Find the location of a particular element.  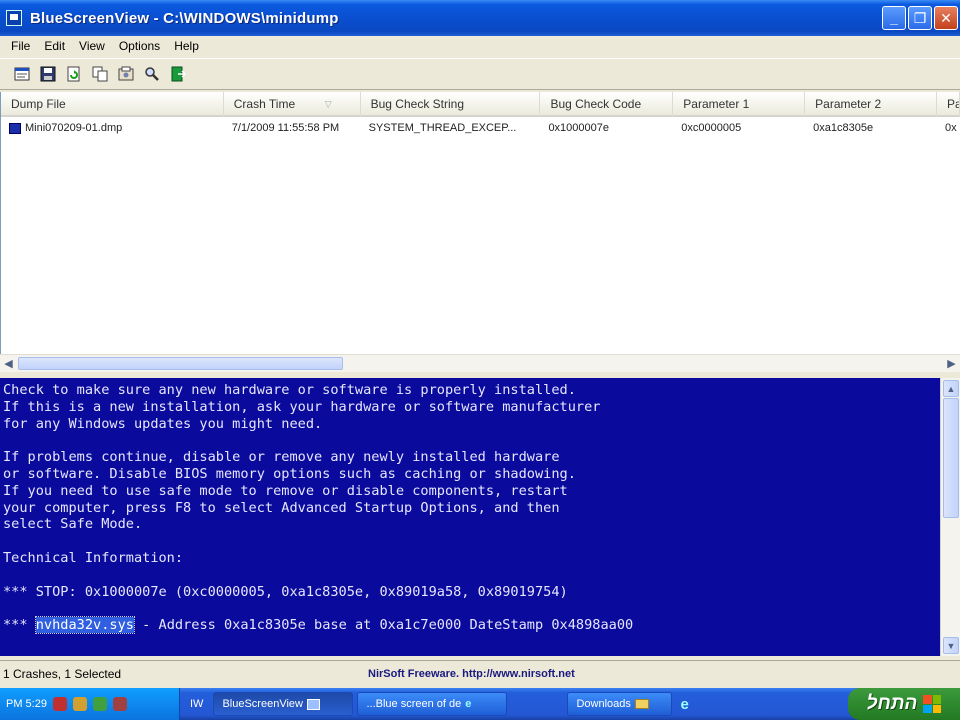

scroll-left-icon: ◀ is located at coordinates (8, 363).